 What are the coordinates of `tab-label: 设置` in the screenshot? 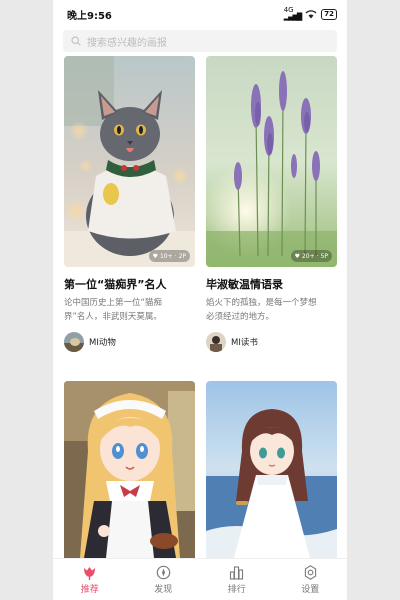 It's located at (310, 589).